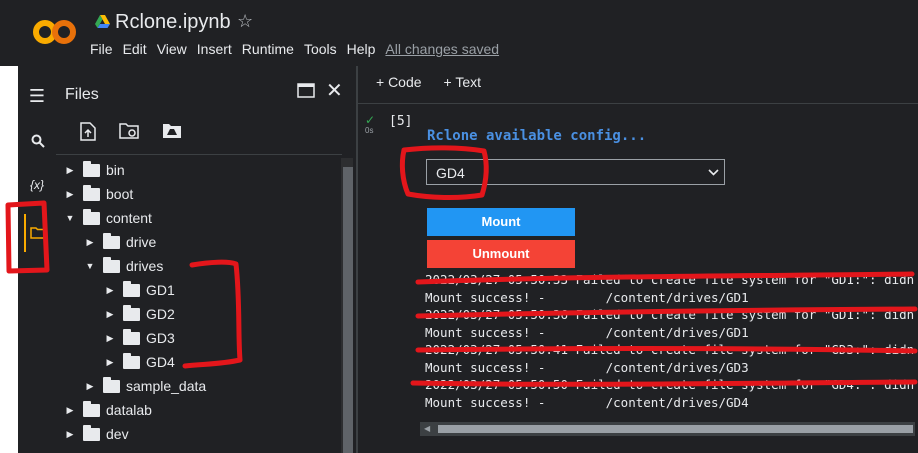  What do you see at coordinates (501, 222) in the screenshot?
I see `mount-button: Mount` at bounding box center [501, 222].